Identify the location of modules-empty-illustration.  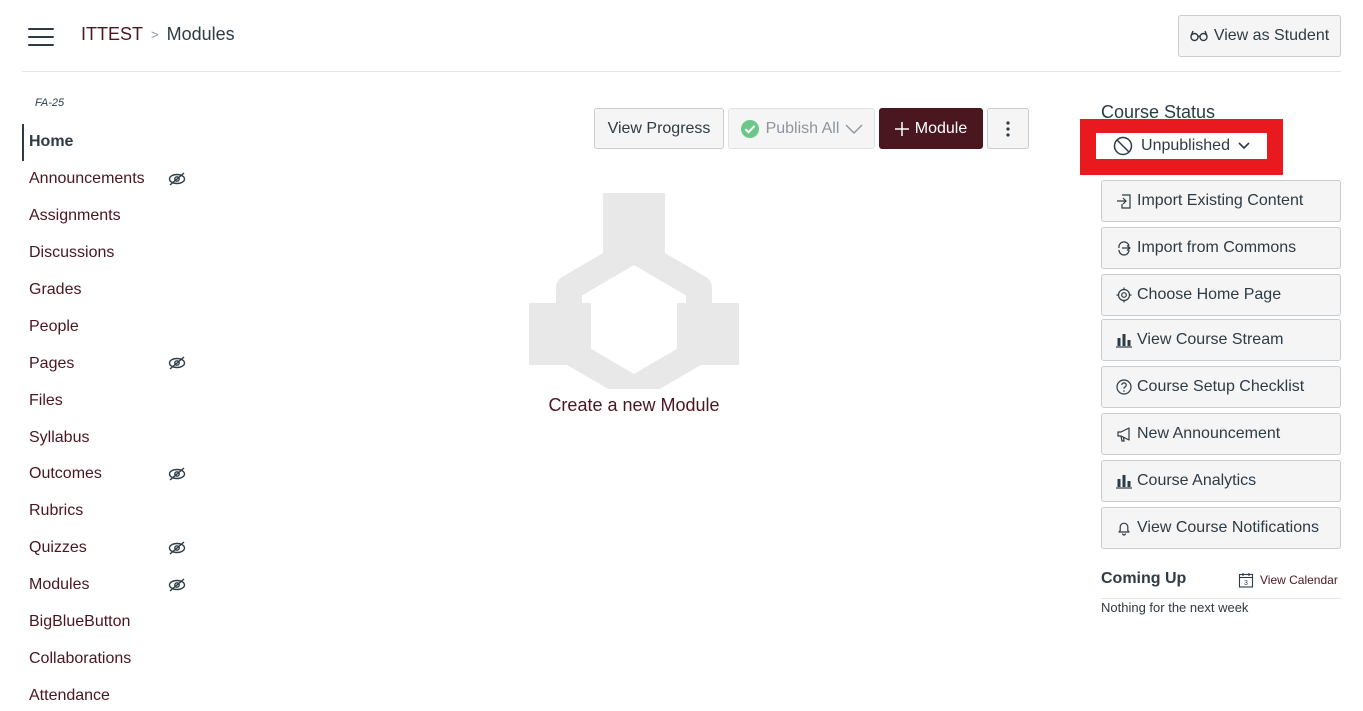
(634, 291).